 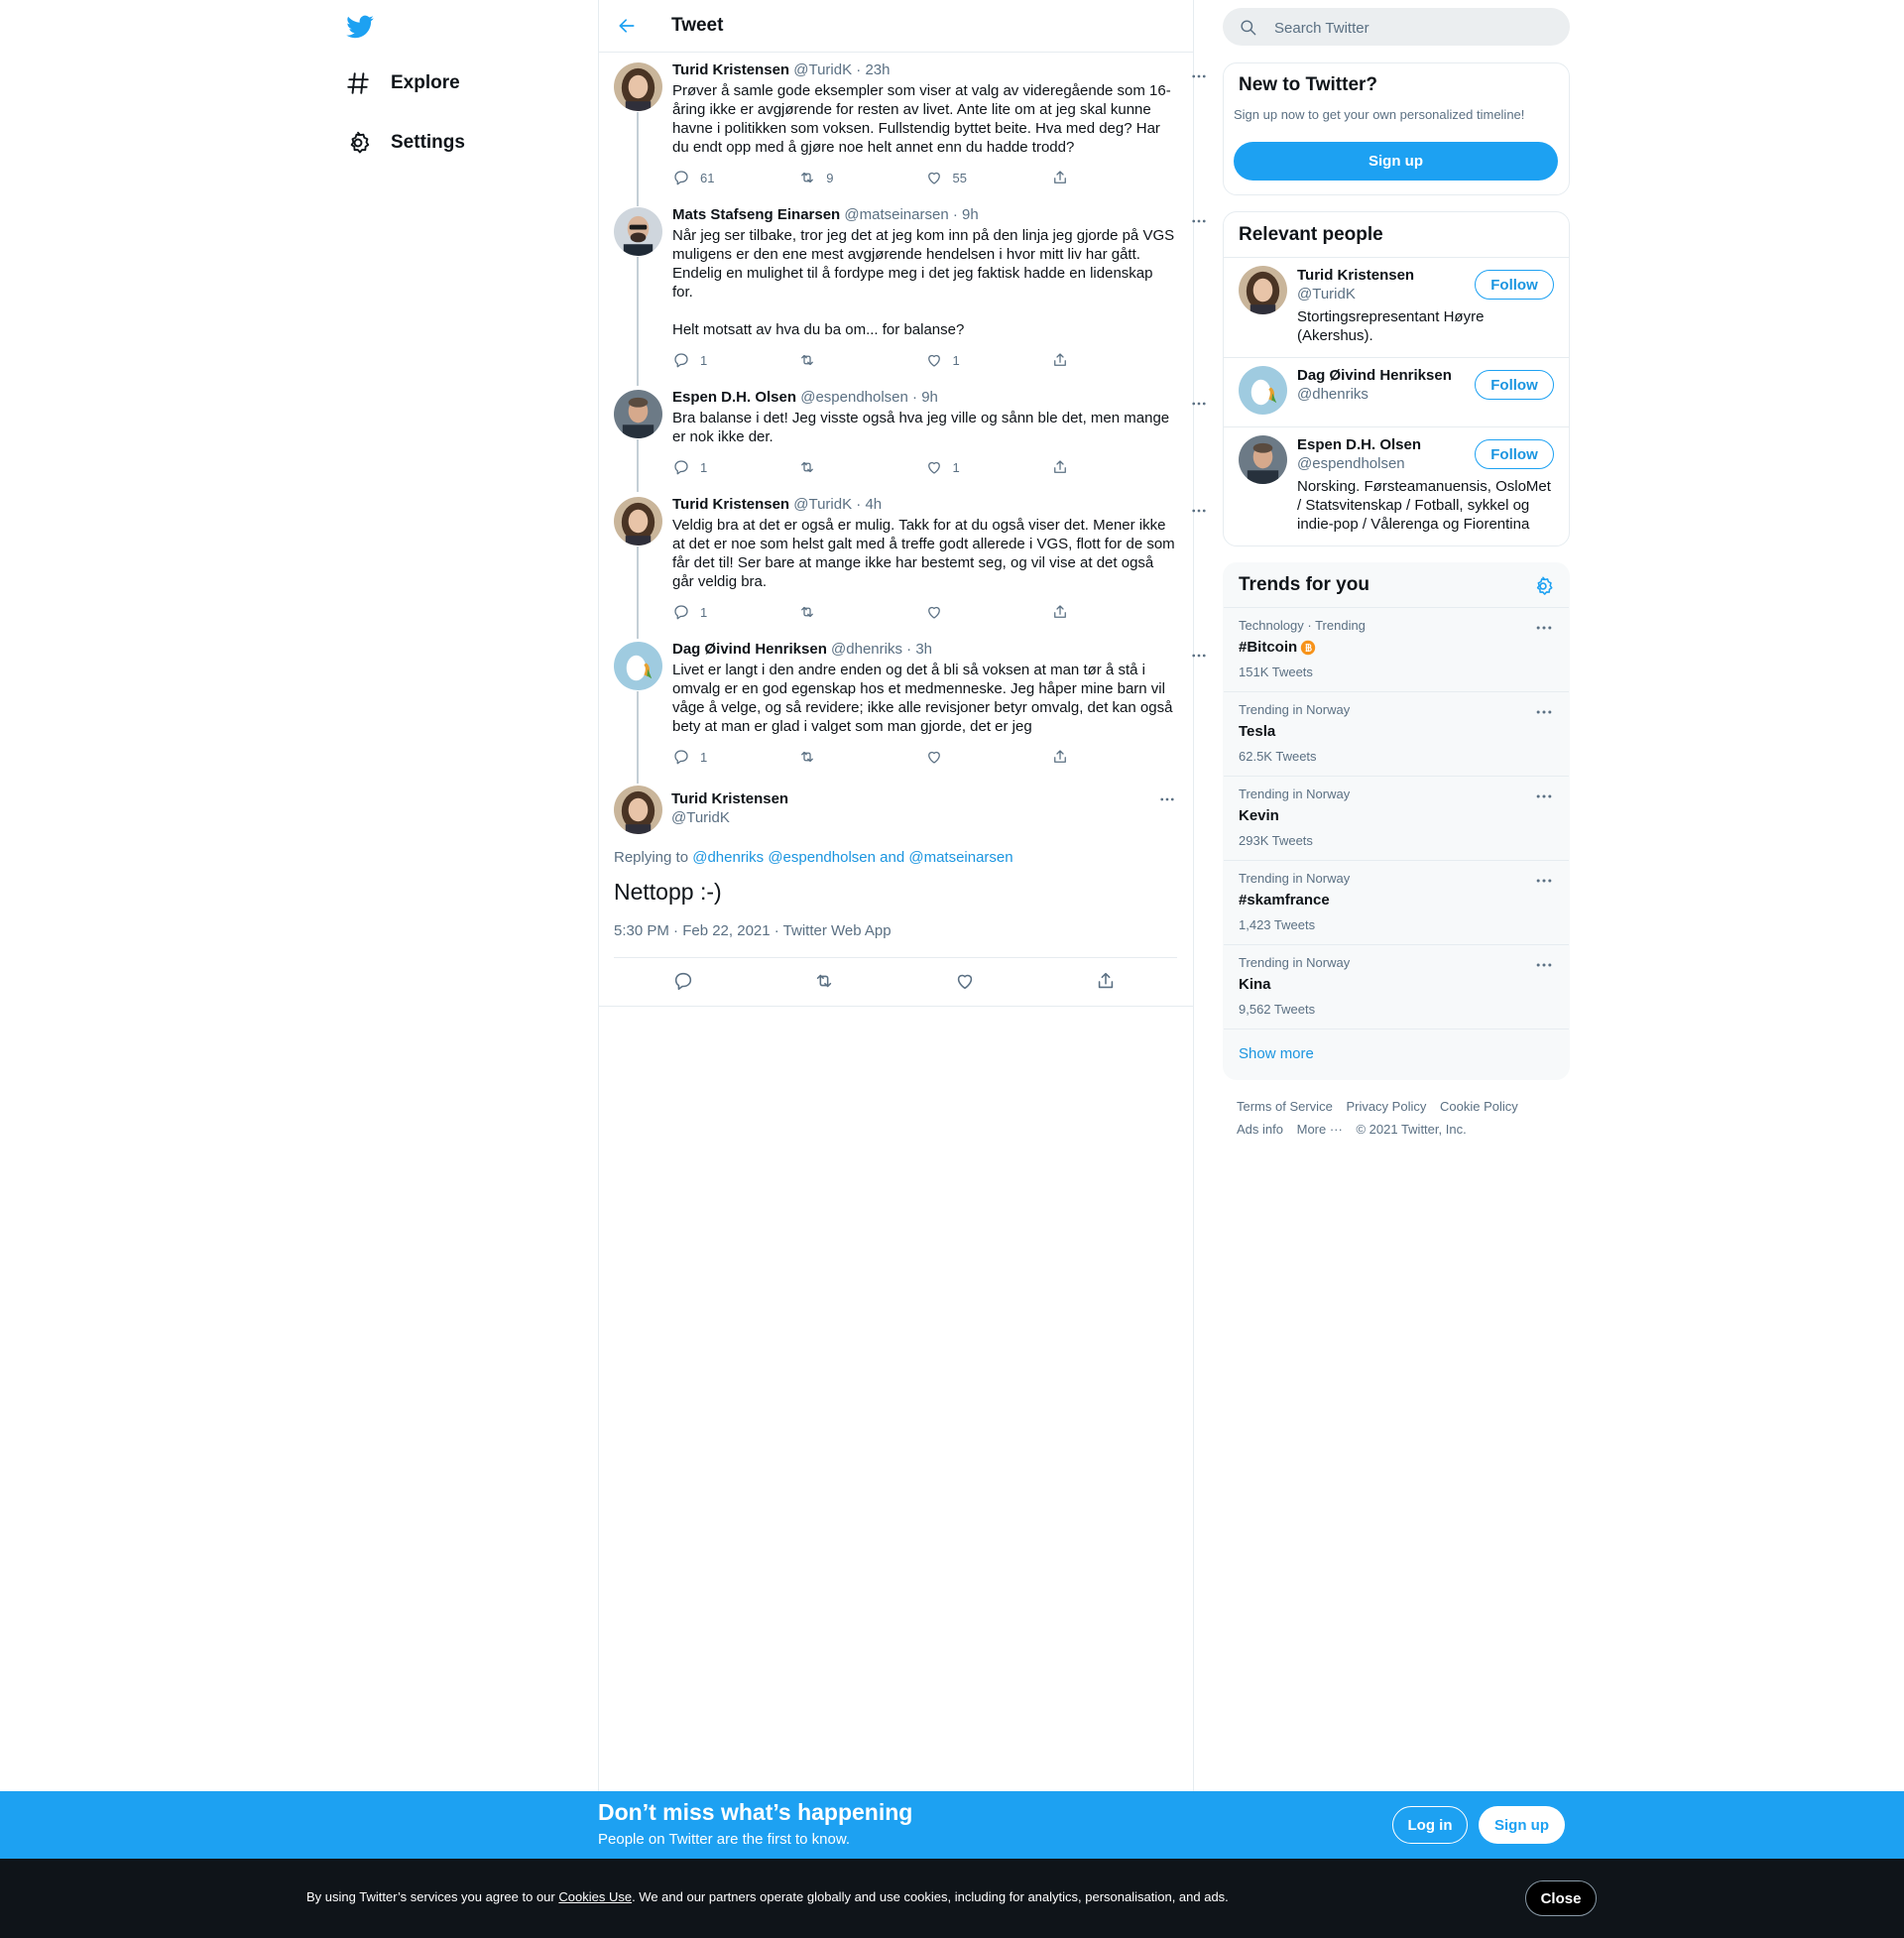 I want to click on tweet-time: 4h, so click(x=873, y=504).